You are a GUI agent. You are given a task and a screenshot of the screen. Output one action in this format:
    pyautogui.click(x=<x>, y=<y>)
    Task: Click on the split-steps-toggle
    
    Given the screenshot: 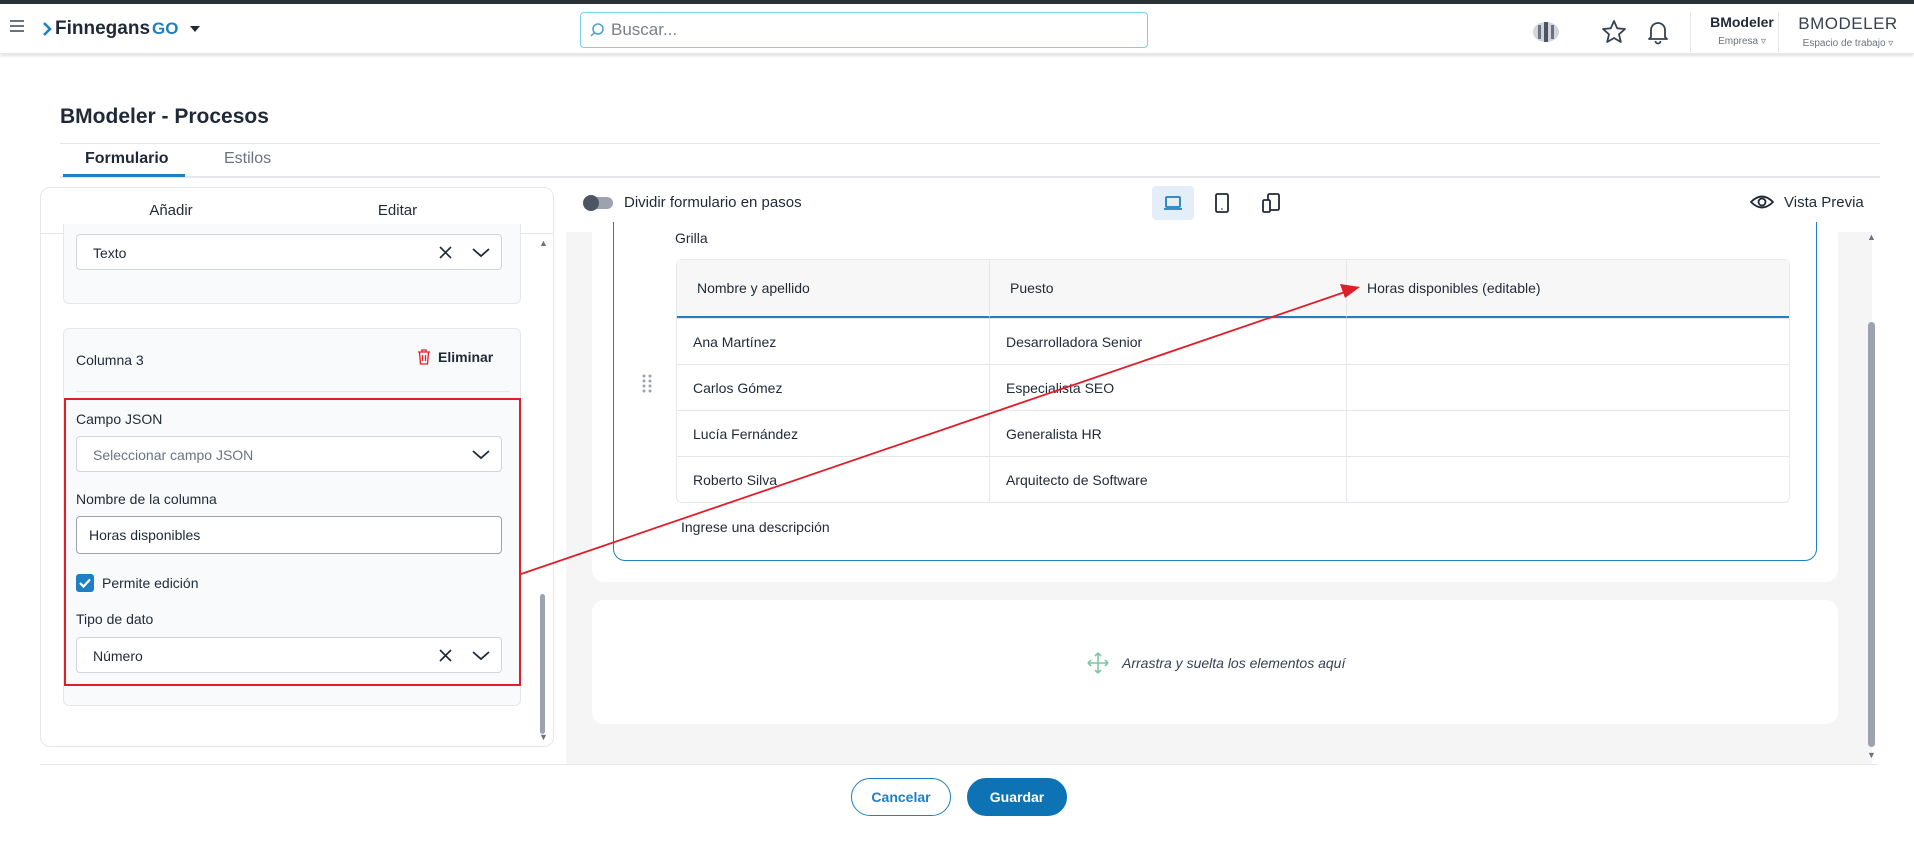 What is the action you would take?
    pyautogui.click(x=598, y=203)
    